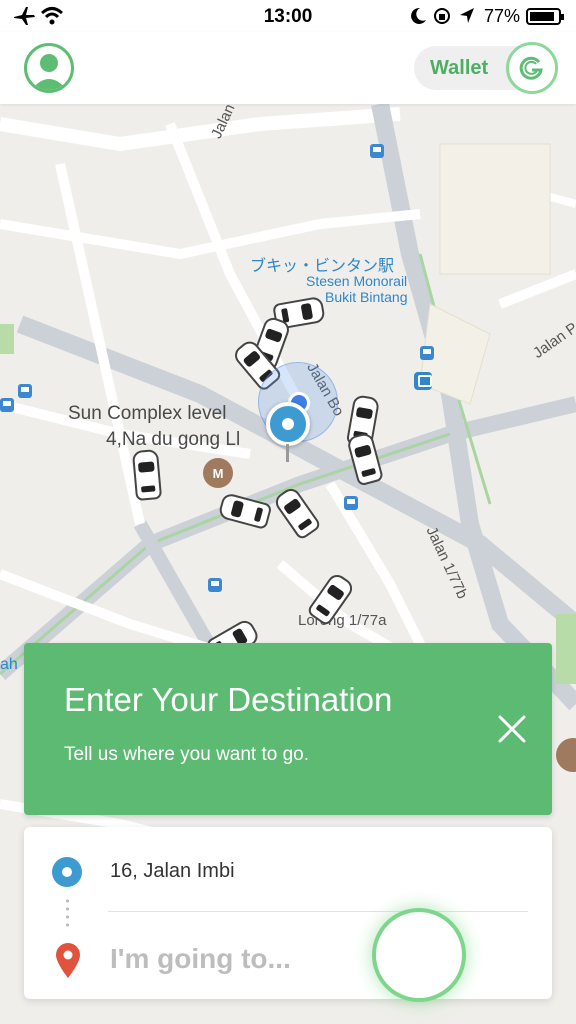  What do you see at coordinates (288, 68) in the screenshot?
I see `top-header: Wallet` at bounding box center [288, 68].